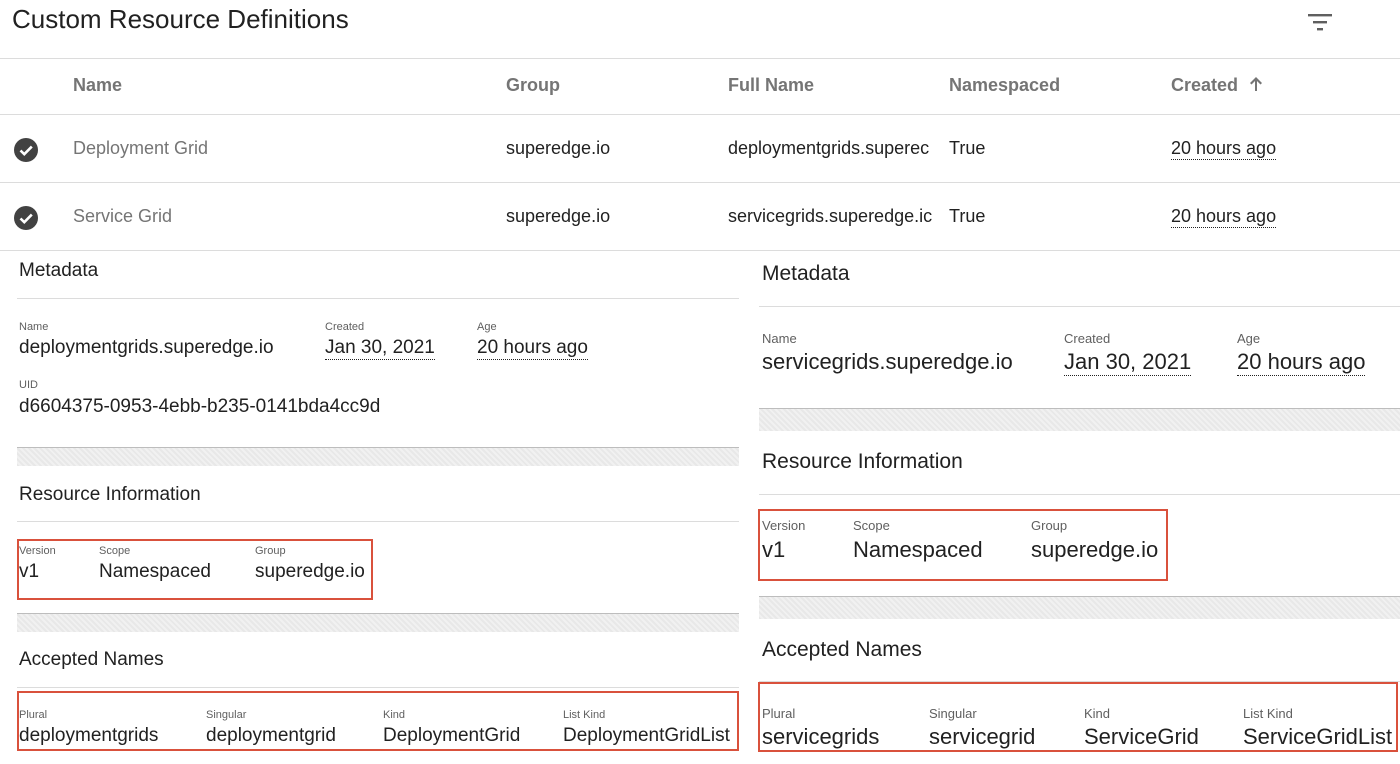  What do you see at coordinates (1141, 736) in the screenshot?
I see `accepted-kind: ServiceGrid` at bounding box center [1141, 736].